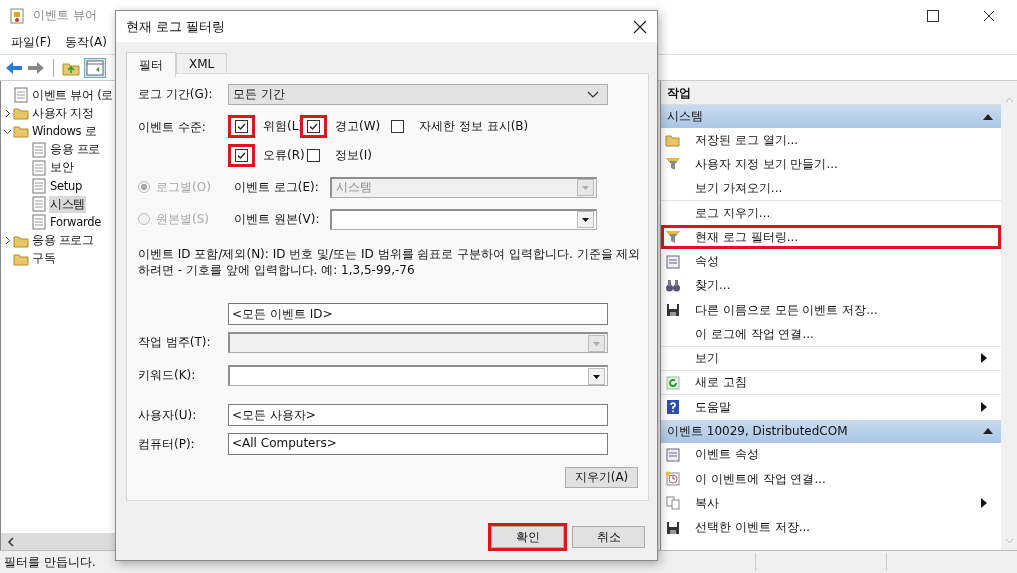 The image size is (1017, 573). Describe the element at coordinates (757, 431) in the screenshot. I see `section-title: 이벤트 10029, DistributedCOM` at that location.